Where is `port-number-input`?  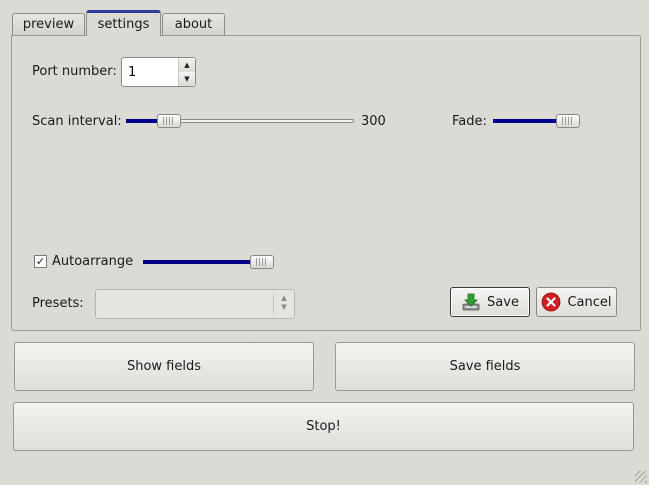 port-number-input is located at coordinates (151, 72).